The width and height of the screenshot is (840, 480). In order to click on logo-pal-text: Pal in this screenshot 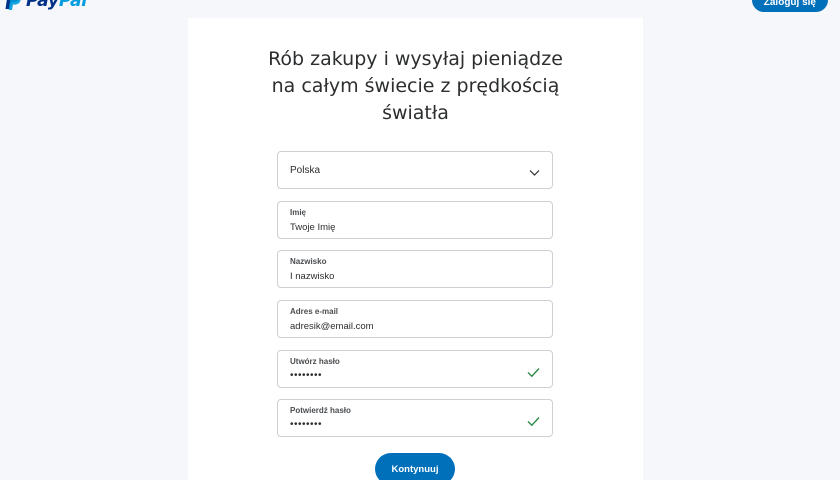, I will do `click(72, 5)`.